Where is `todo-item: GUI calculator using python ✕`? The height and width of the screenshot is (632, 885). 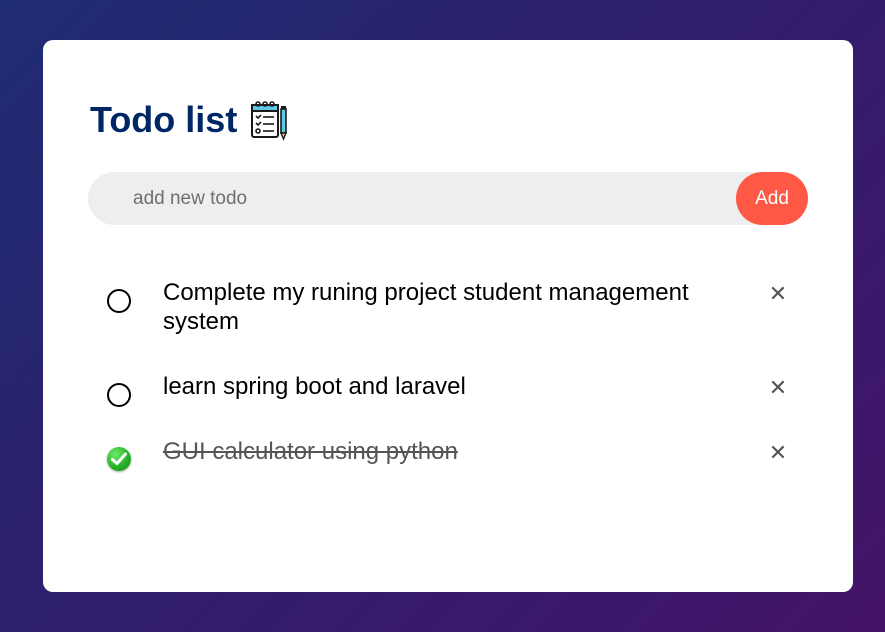 todo-item: GUI calculator using python ✕ is located at coordinates (448, 454).